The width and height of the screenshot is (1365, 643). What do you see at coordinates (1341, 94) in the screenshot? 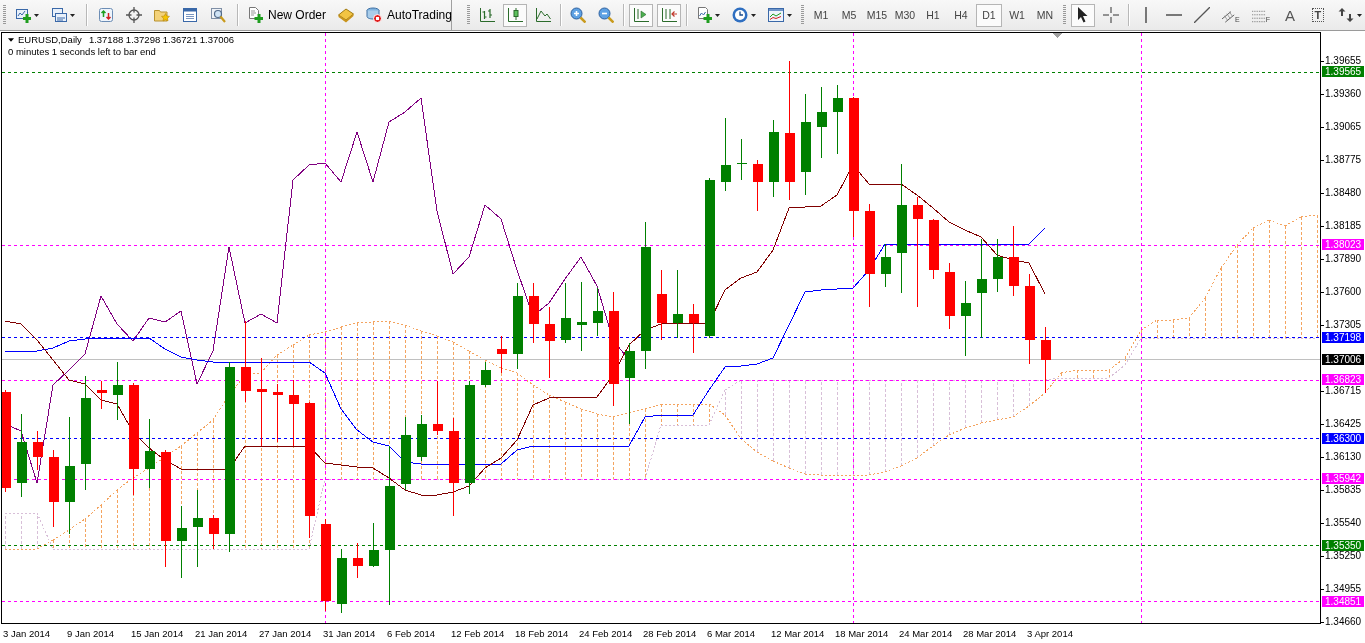
I see `price-label: 1.39360` at bounding box center [1341, 94].